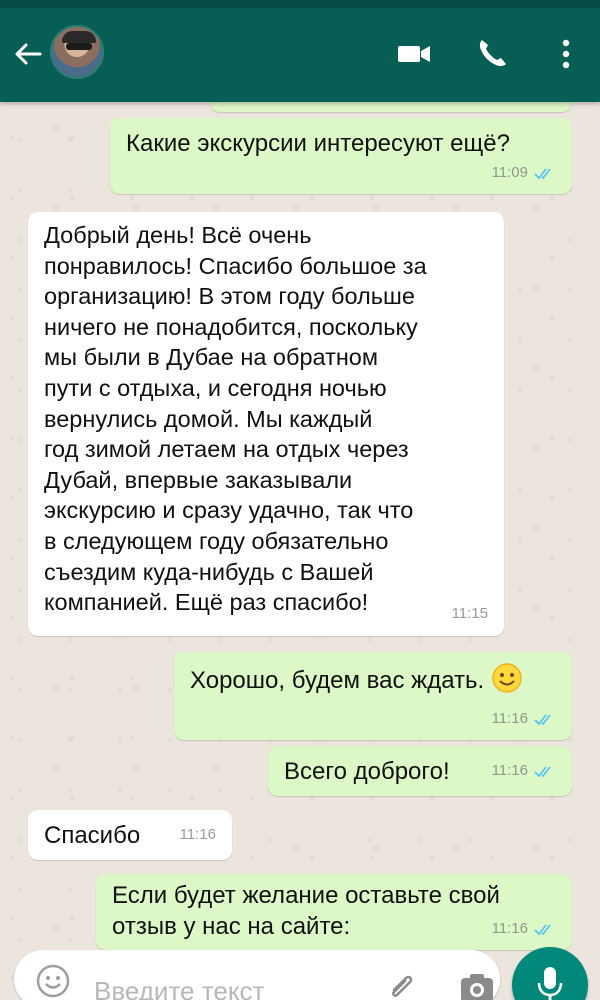 This screenshot has width=600, height=1000. I want to click on more-vert-icon, so click(566, 54).